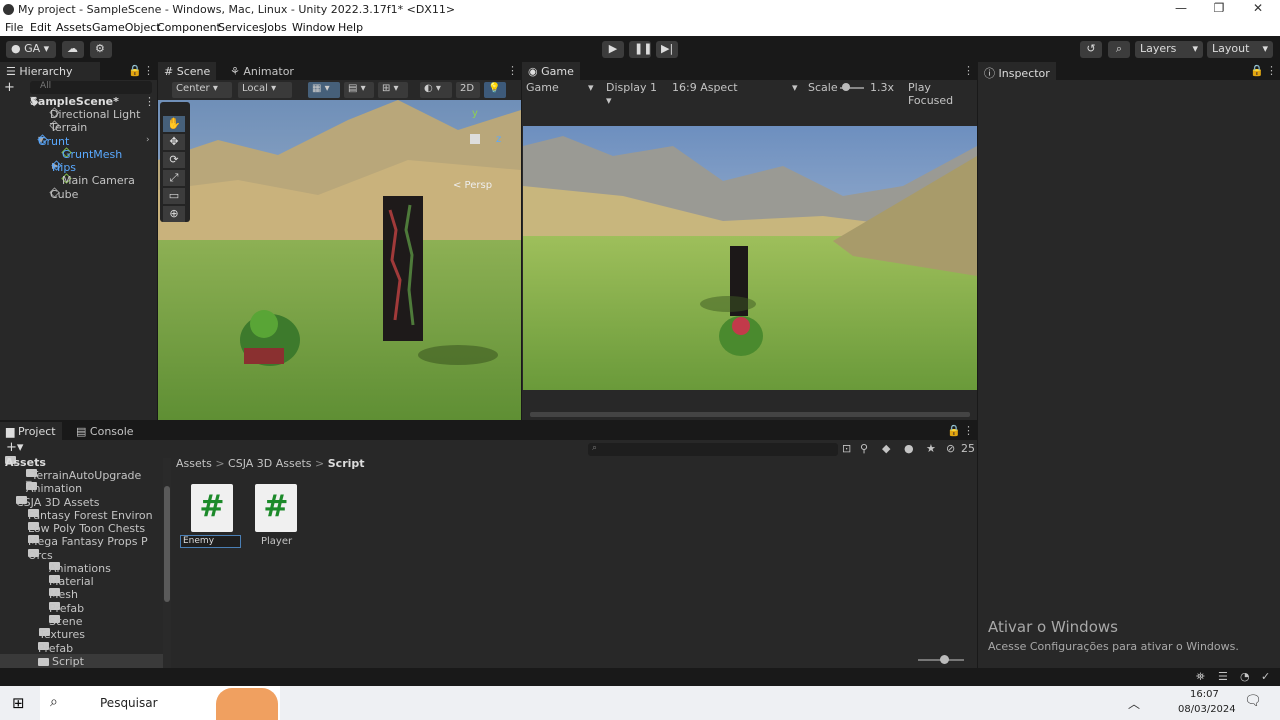 The width and height of the screenshot is (1280, 720). What do you see at coordinates (359, 90) in the screenshot?
I see `snap-increment-icon: ▤ ▾` at bounding box center [359, 90].